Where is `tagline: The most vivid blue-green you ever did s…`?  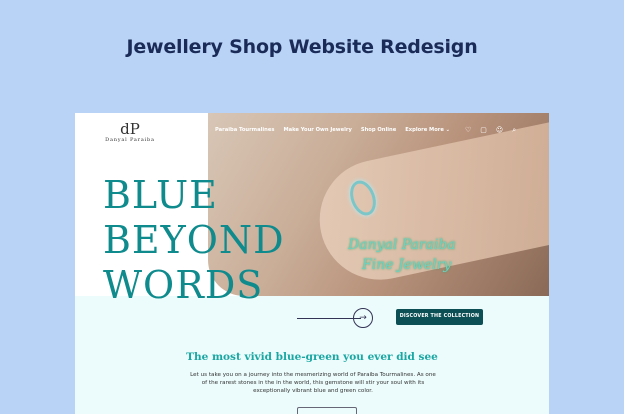
tagline: The most vivid blue-green you ever did s… is located at coordinates (312, 357).